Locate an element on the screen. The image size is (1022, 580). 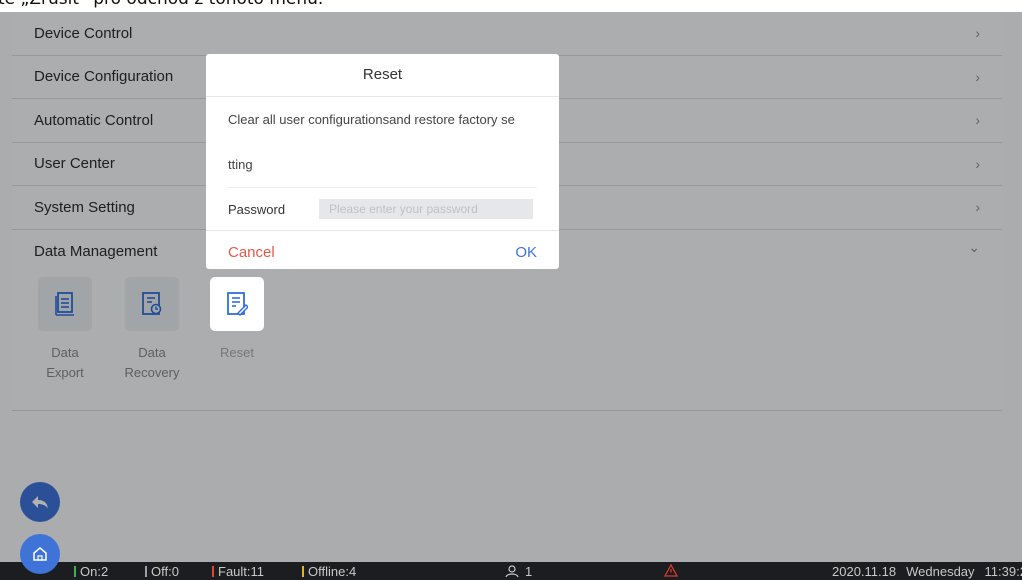
status-users: 1 is located at coordinates (518, 571).